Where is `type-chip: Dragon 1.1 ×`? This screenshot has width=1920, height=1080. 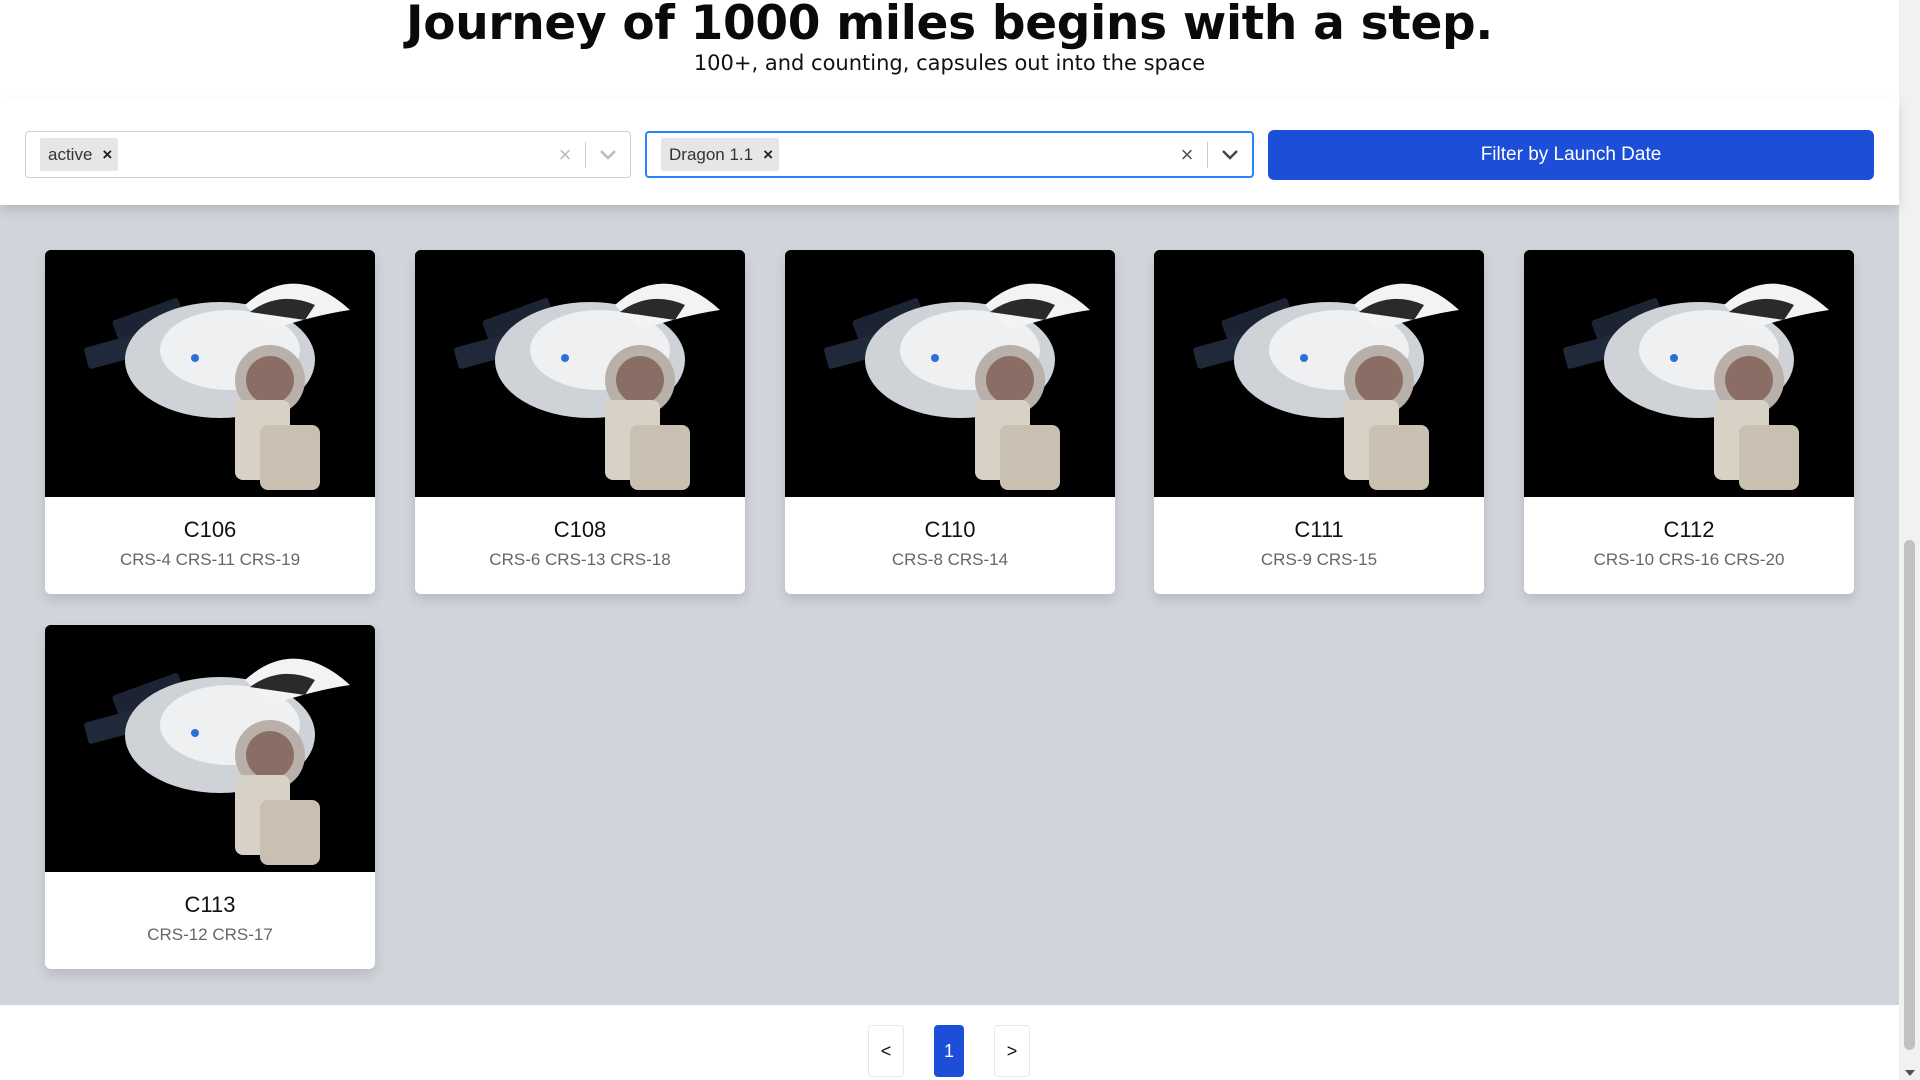
type-chip: Dragon 1.1 × is located at coordinates (720, 154).